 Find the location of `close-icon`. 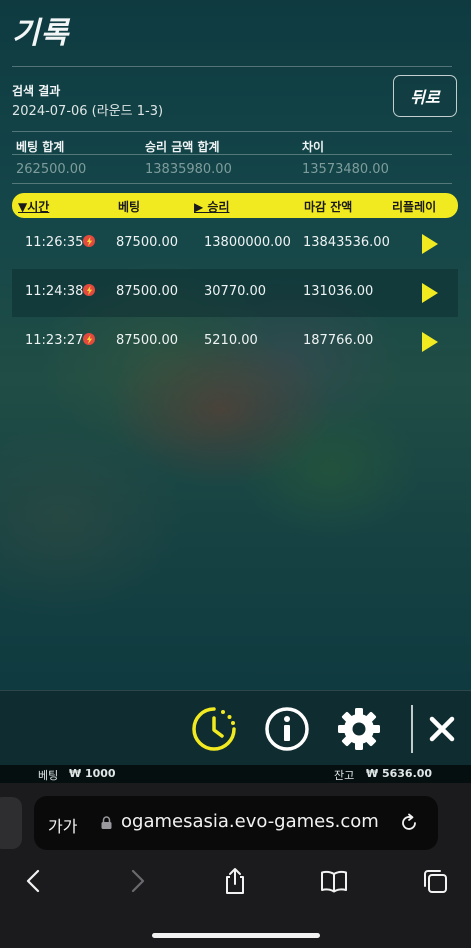

close-icon is located at coordinates (442, 729).